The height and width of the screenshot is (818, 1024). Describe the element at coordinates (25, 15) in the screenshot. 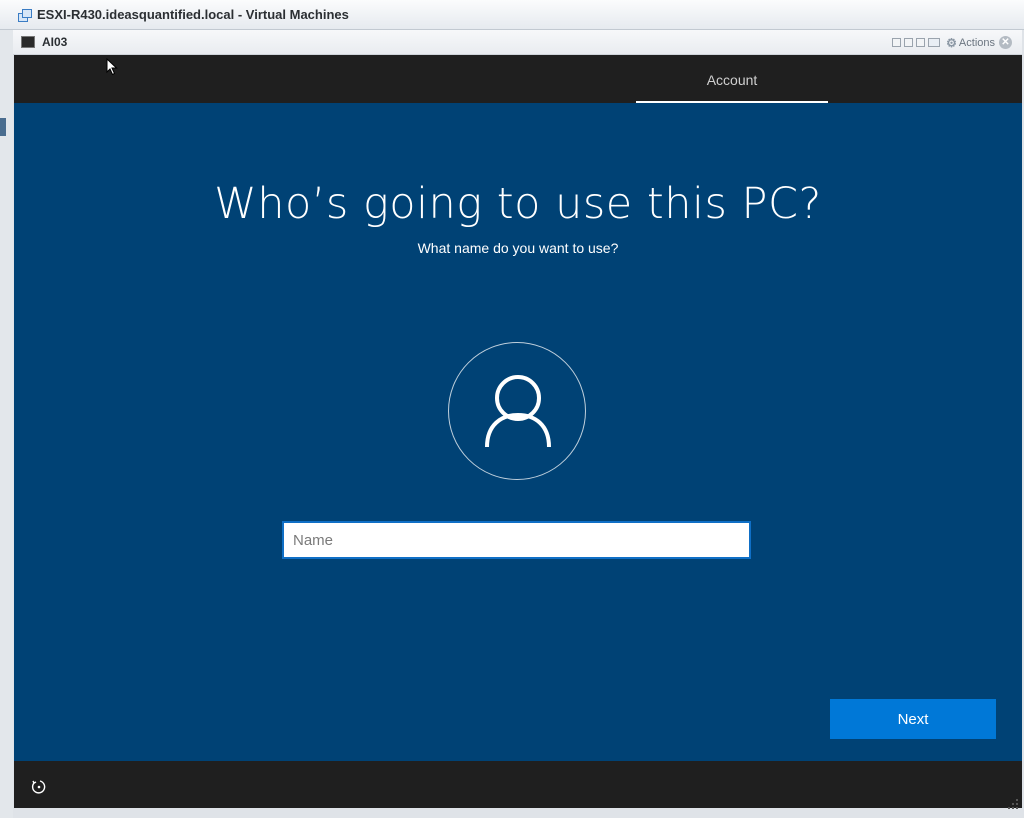

I see `virtual-machines-icon` at that location.